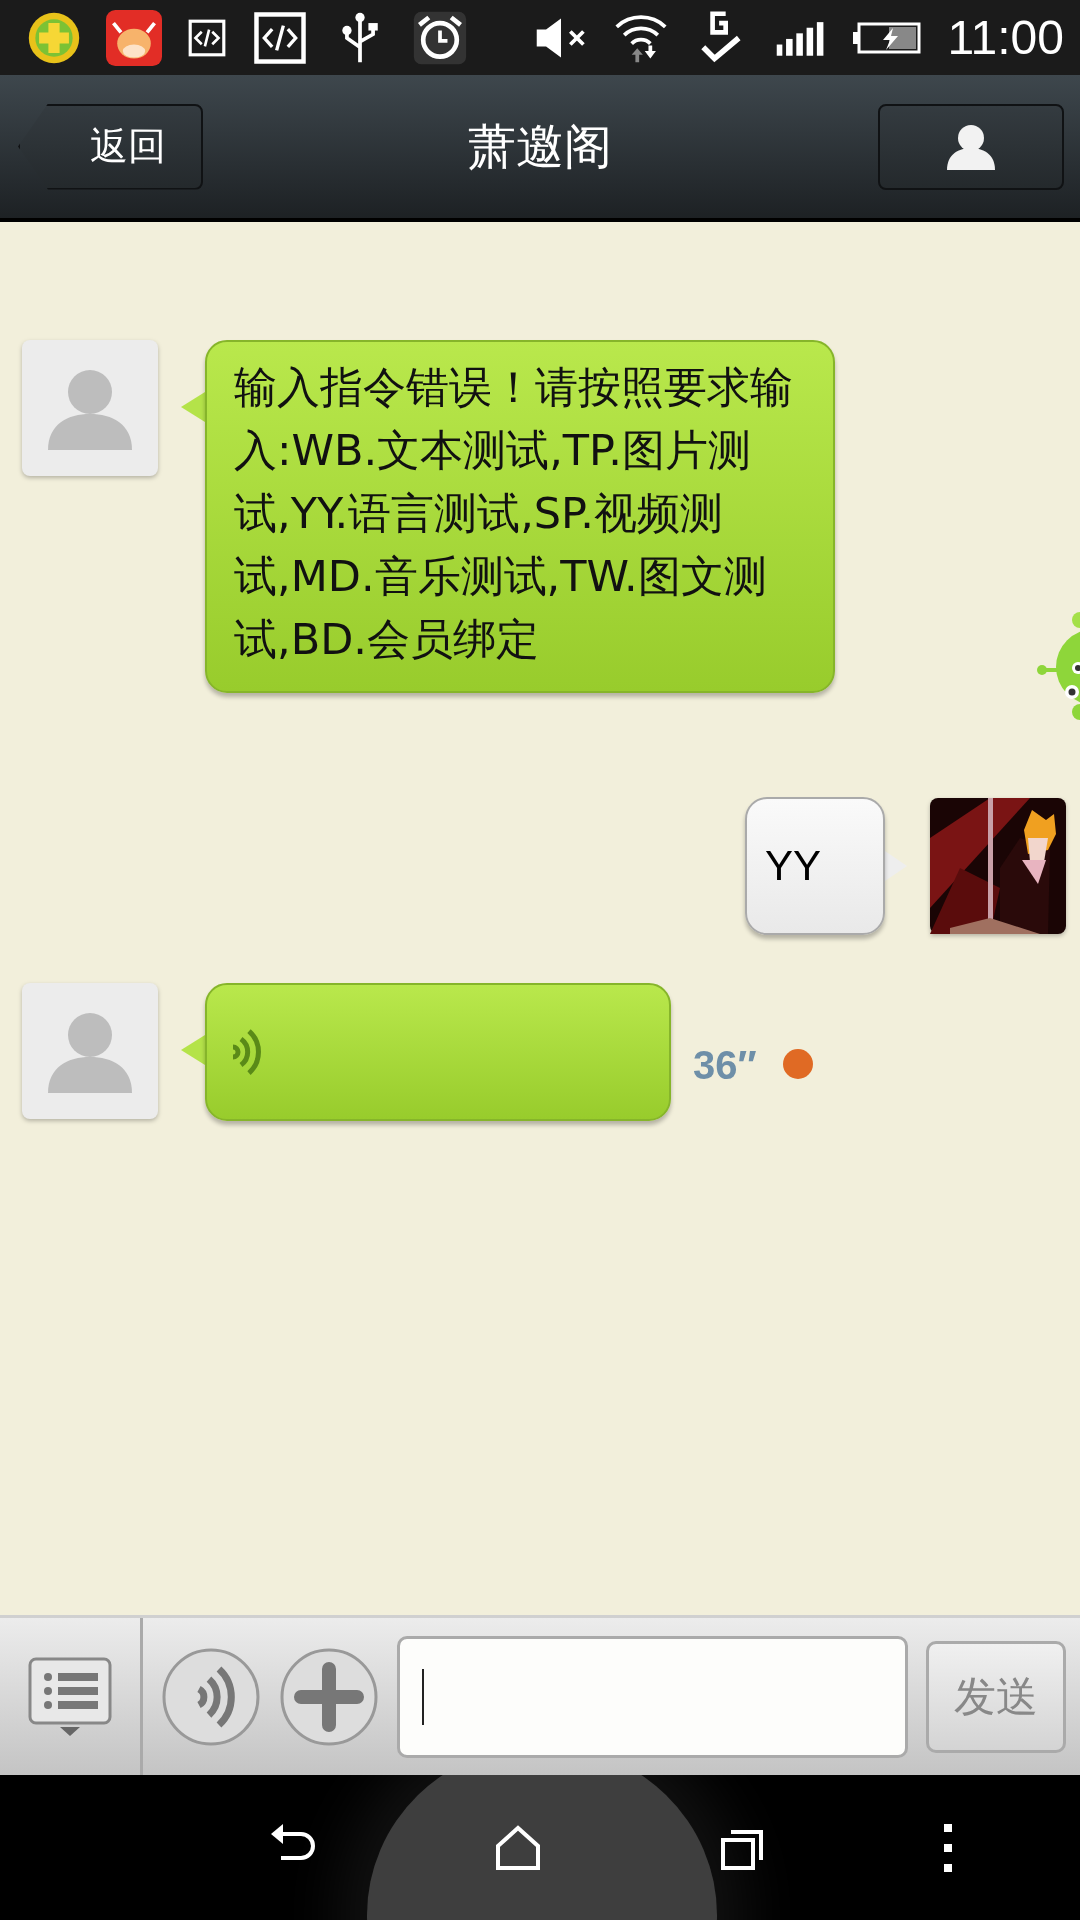 This screenshot has height=1920, width=1080. Describe the element at coordinates (971, 146) in the screenshot. I see `profile-button` at that location.